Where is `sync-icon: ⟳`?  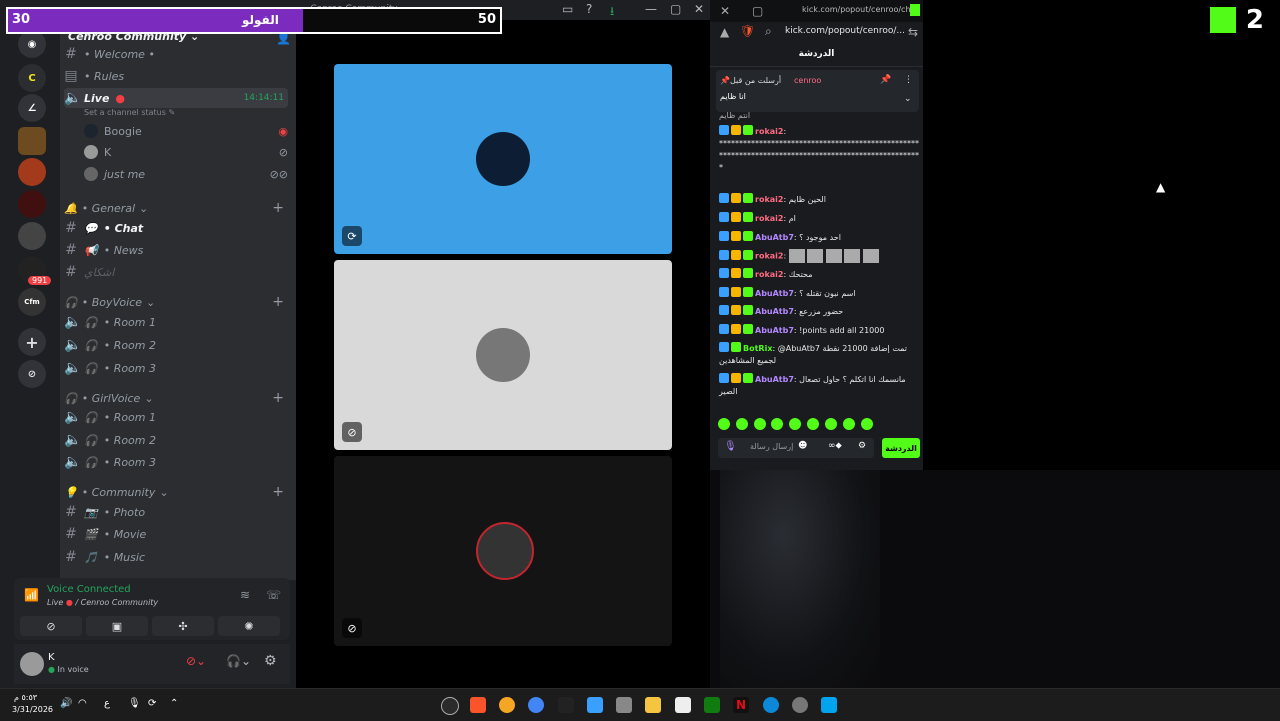
sync-icon: ⟳ is located at coordinates (152, 703).